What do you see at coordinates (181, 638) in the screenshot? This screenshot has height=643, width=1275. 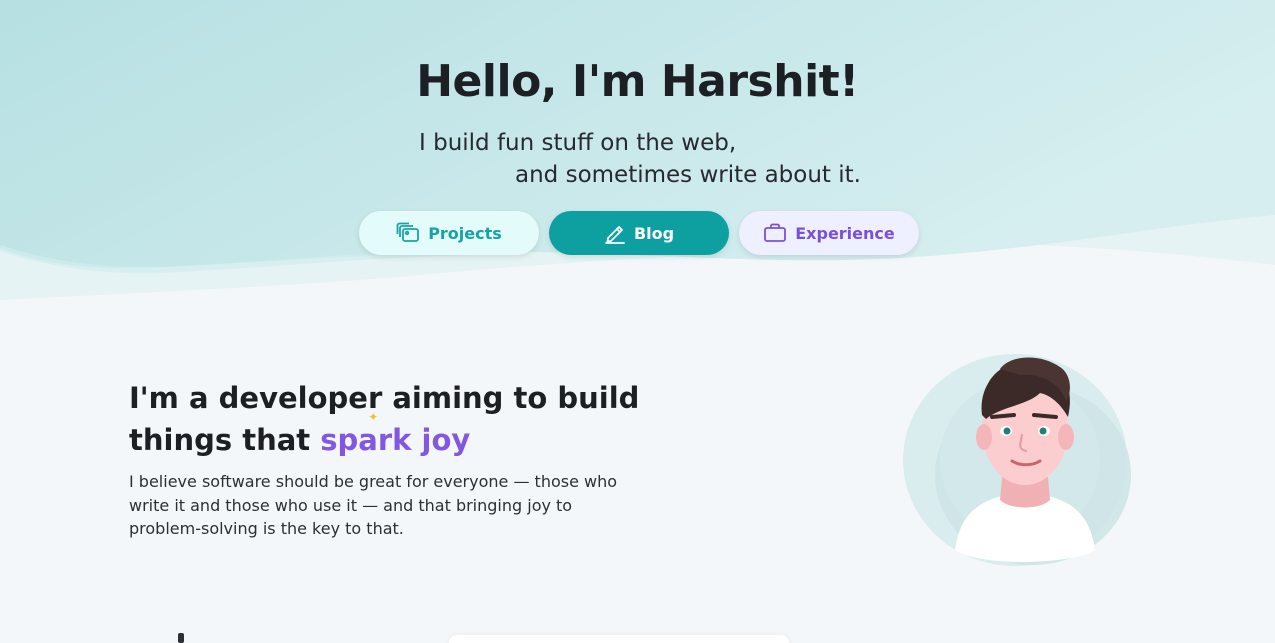 I see `section-heading-fragment` at bounding box center [181, 638].